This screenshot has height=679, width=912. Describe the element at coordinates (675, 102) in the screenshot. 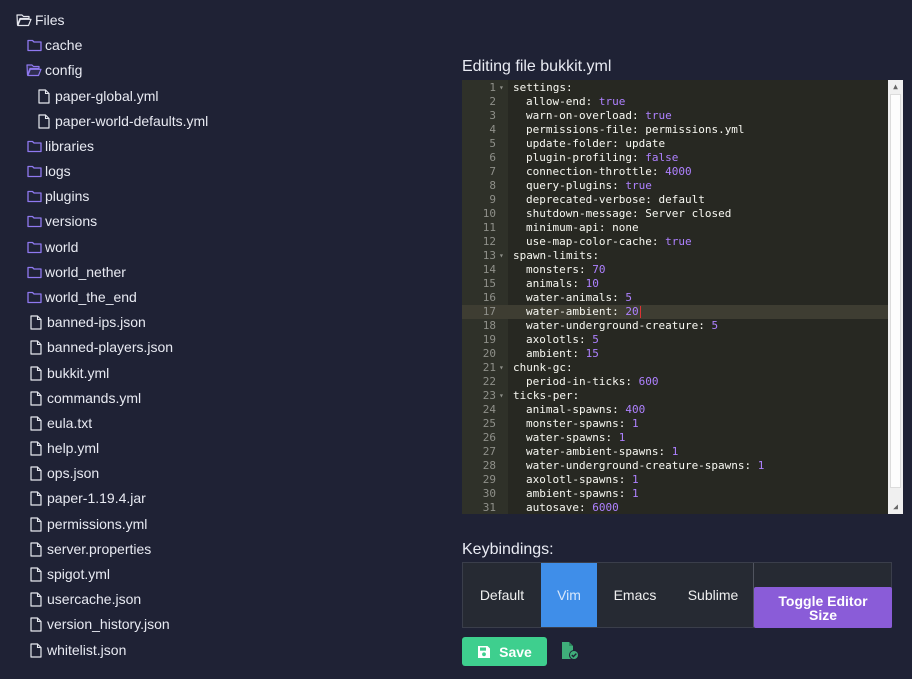

I see `code-line: 2 allow-end: true` at that location.